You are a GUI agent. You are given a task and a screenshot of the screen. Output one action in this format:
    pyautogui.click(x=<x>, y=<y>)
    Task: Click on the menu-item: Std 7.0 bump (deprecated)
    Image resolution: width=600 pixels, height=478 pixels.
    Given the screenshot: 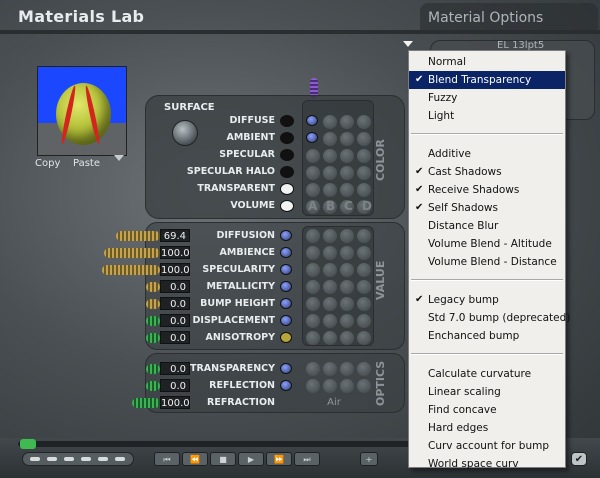 What is the action you would take?
    pyautogui.click(x=489, y=318)
    